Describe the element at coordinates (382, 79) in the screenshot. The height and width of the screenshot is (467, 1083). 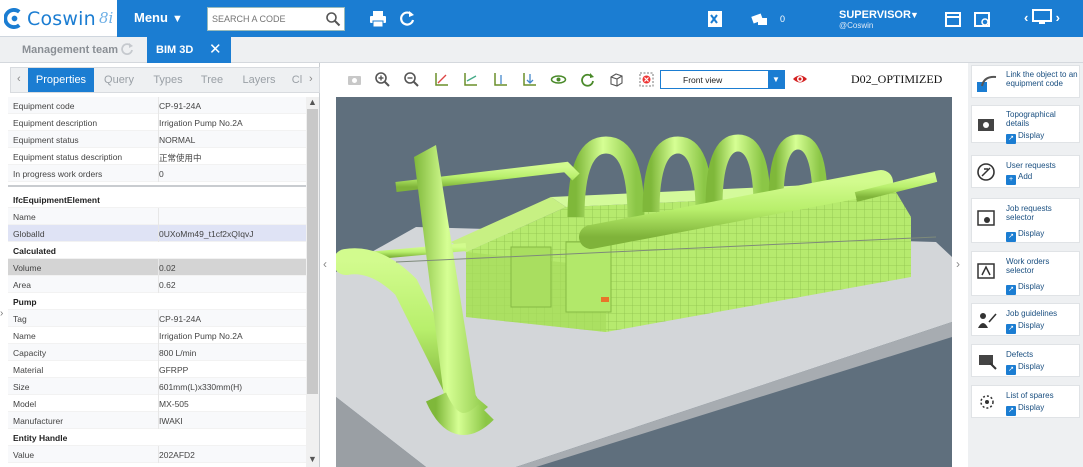
I see `zoom-in-icon` at that location.